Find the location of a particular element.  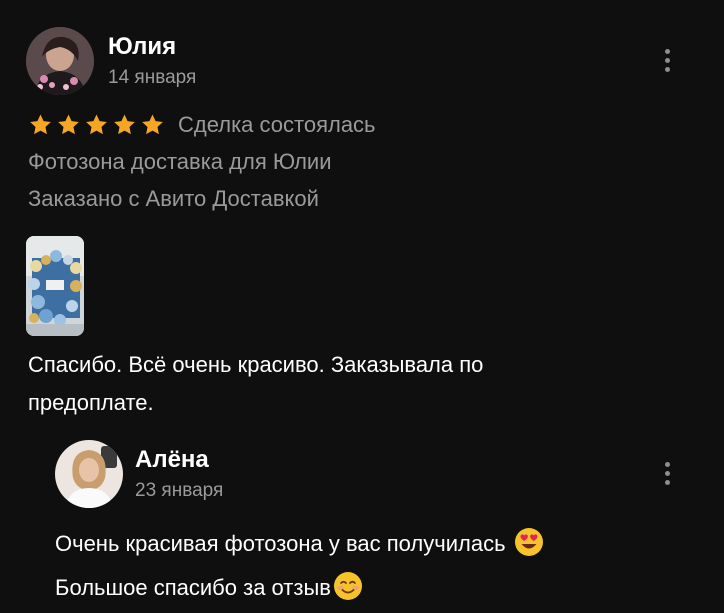

reply-line-1: Очень красивая фотозона у вас получилась is located at coordinates (280, 543).